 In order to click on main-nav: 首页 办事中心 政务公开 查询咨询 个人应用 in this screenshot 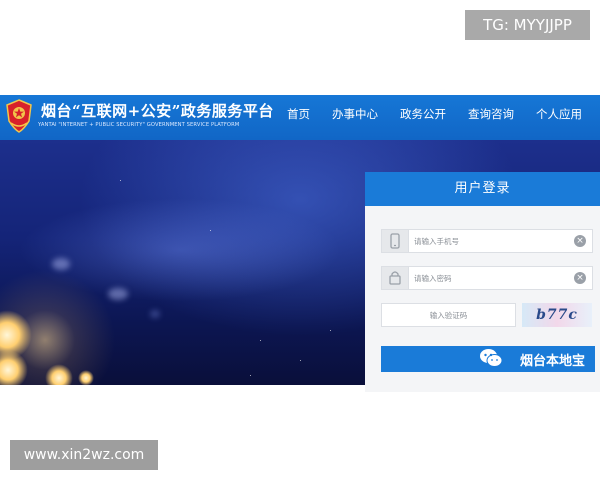, I will do `click(443, 117)`.